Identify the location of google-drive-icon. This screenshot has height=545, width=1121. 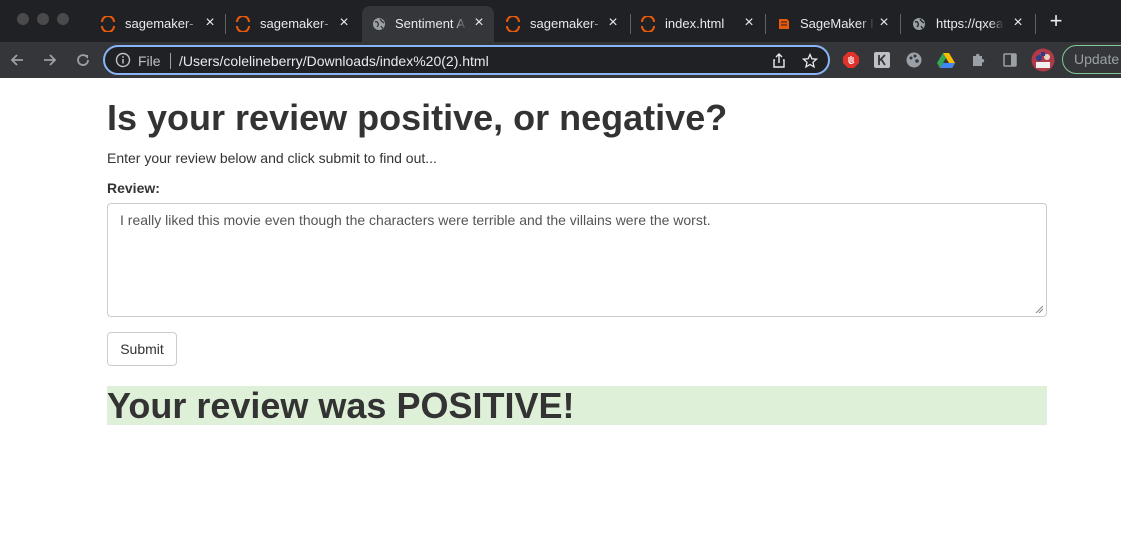
(946, 60).